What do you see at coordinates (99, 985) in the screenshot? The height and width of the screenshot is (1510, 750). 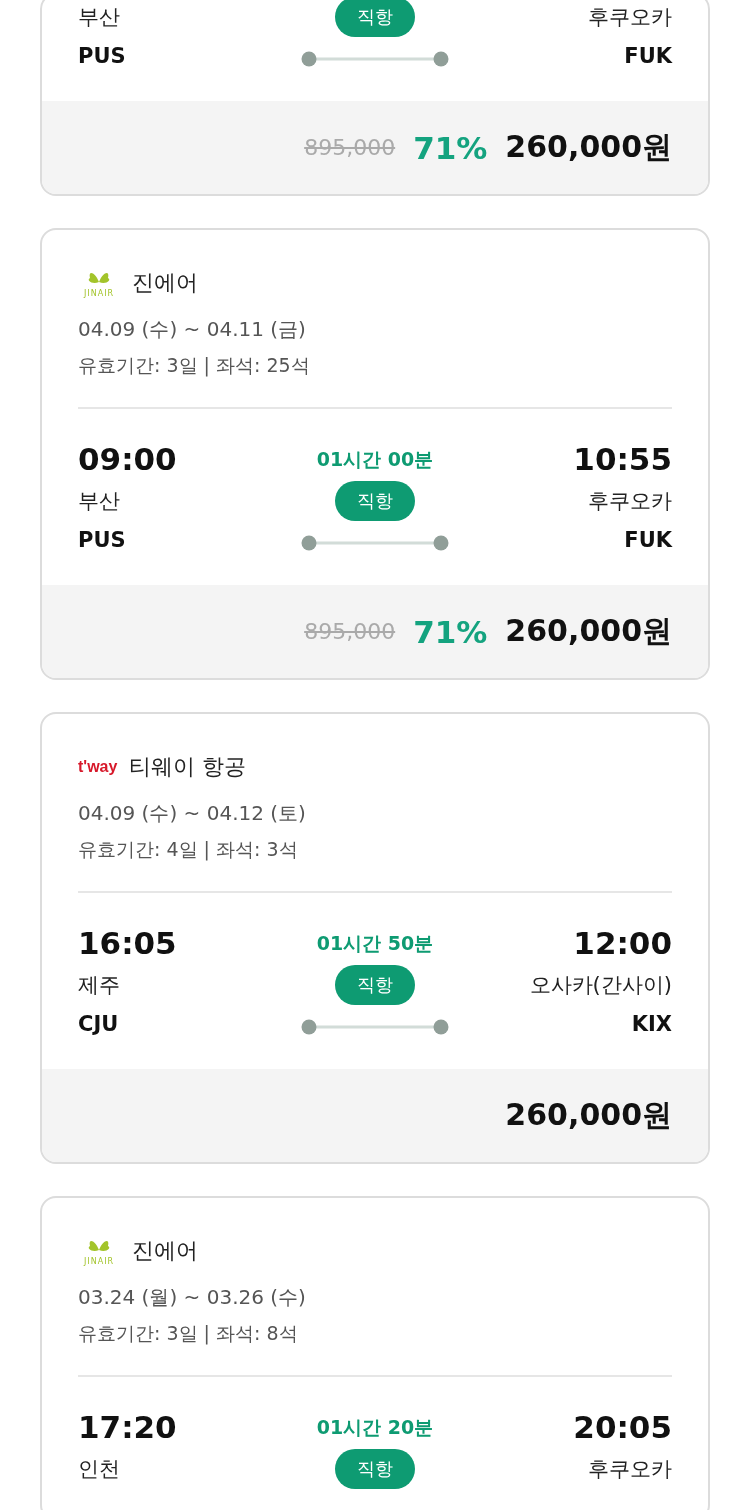 I see `departure-city: 제주` at bounding box center [99, 985].